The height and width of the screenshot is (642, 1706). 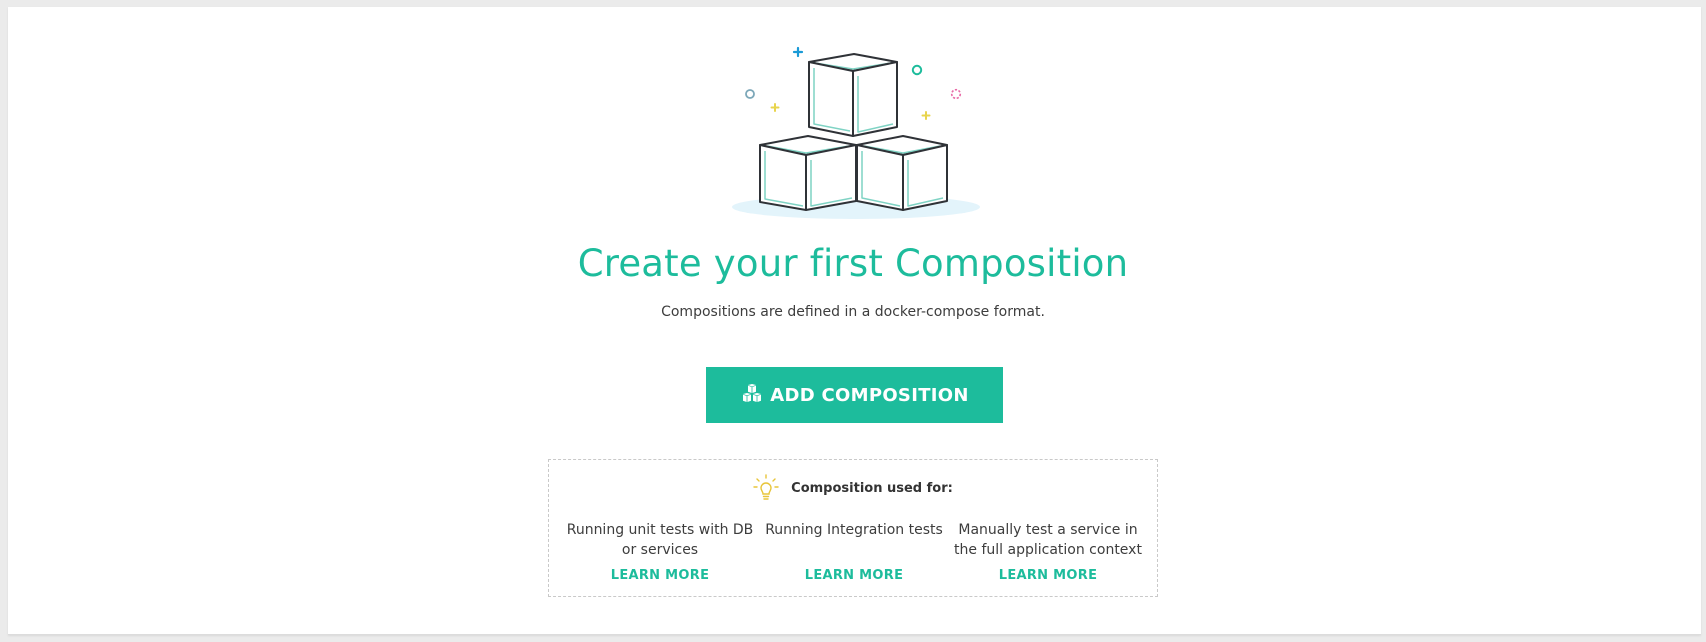 I want to click on stacked-cubes-illustration, so click(x=856, y=132).